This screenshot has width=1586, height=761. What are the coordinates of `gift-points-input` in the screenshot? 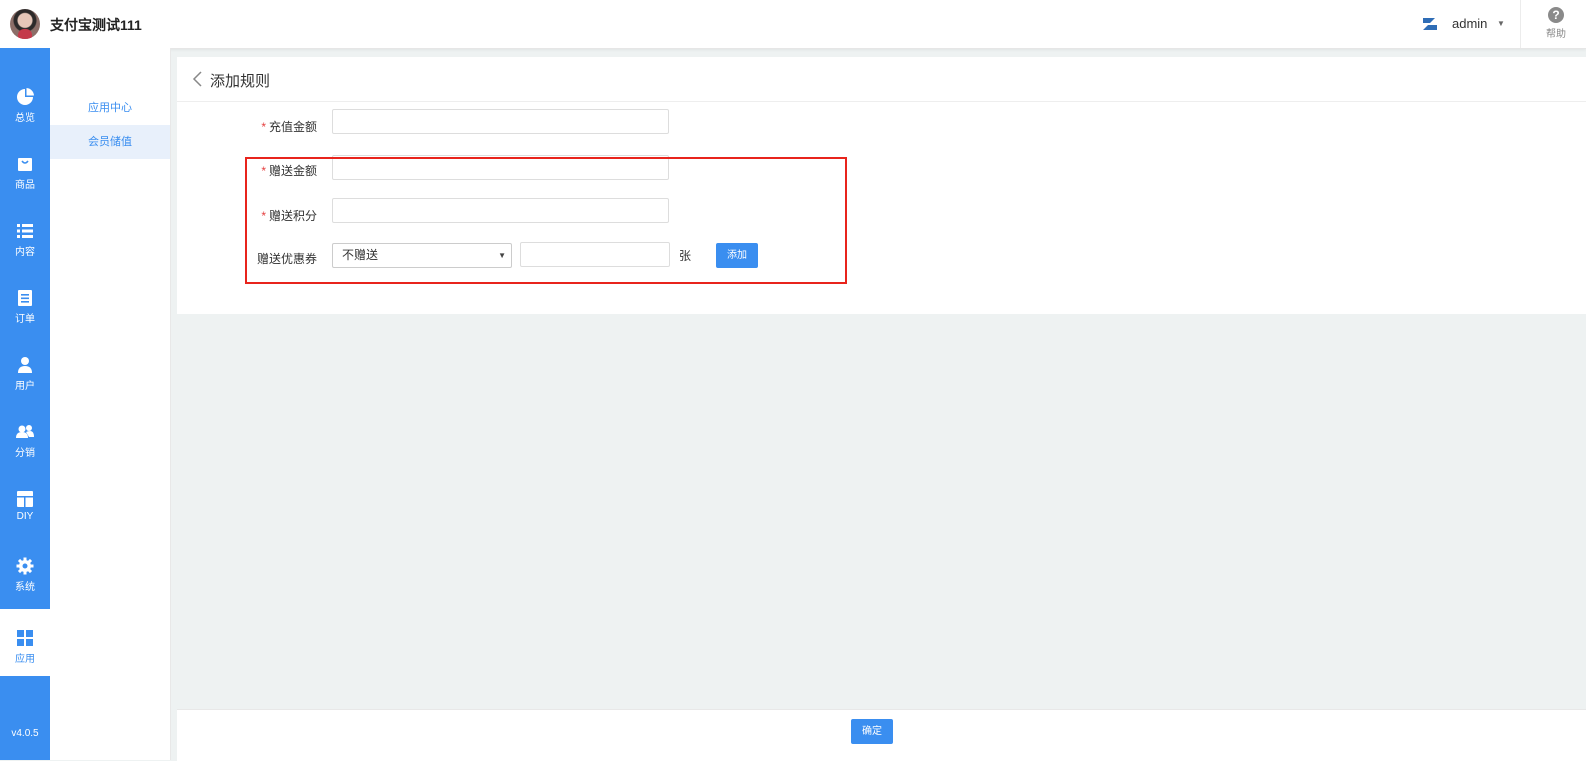 It's located at (500, 210).